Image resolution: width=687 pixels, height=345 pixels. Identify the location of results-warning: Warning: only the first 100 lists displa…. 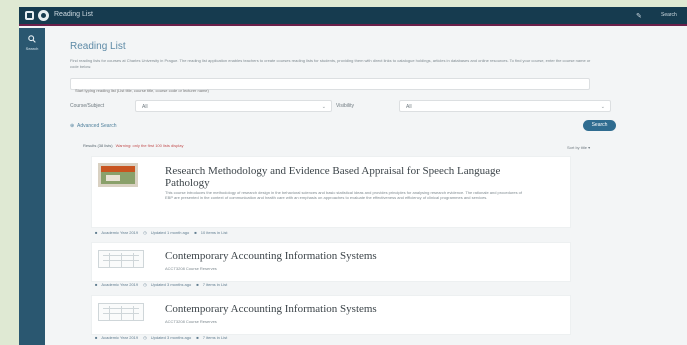
(149, 145).